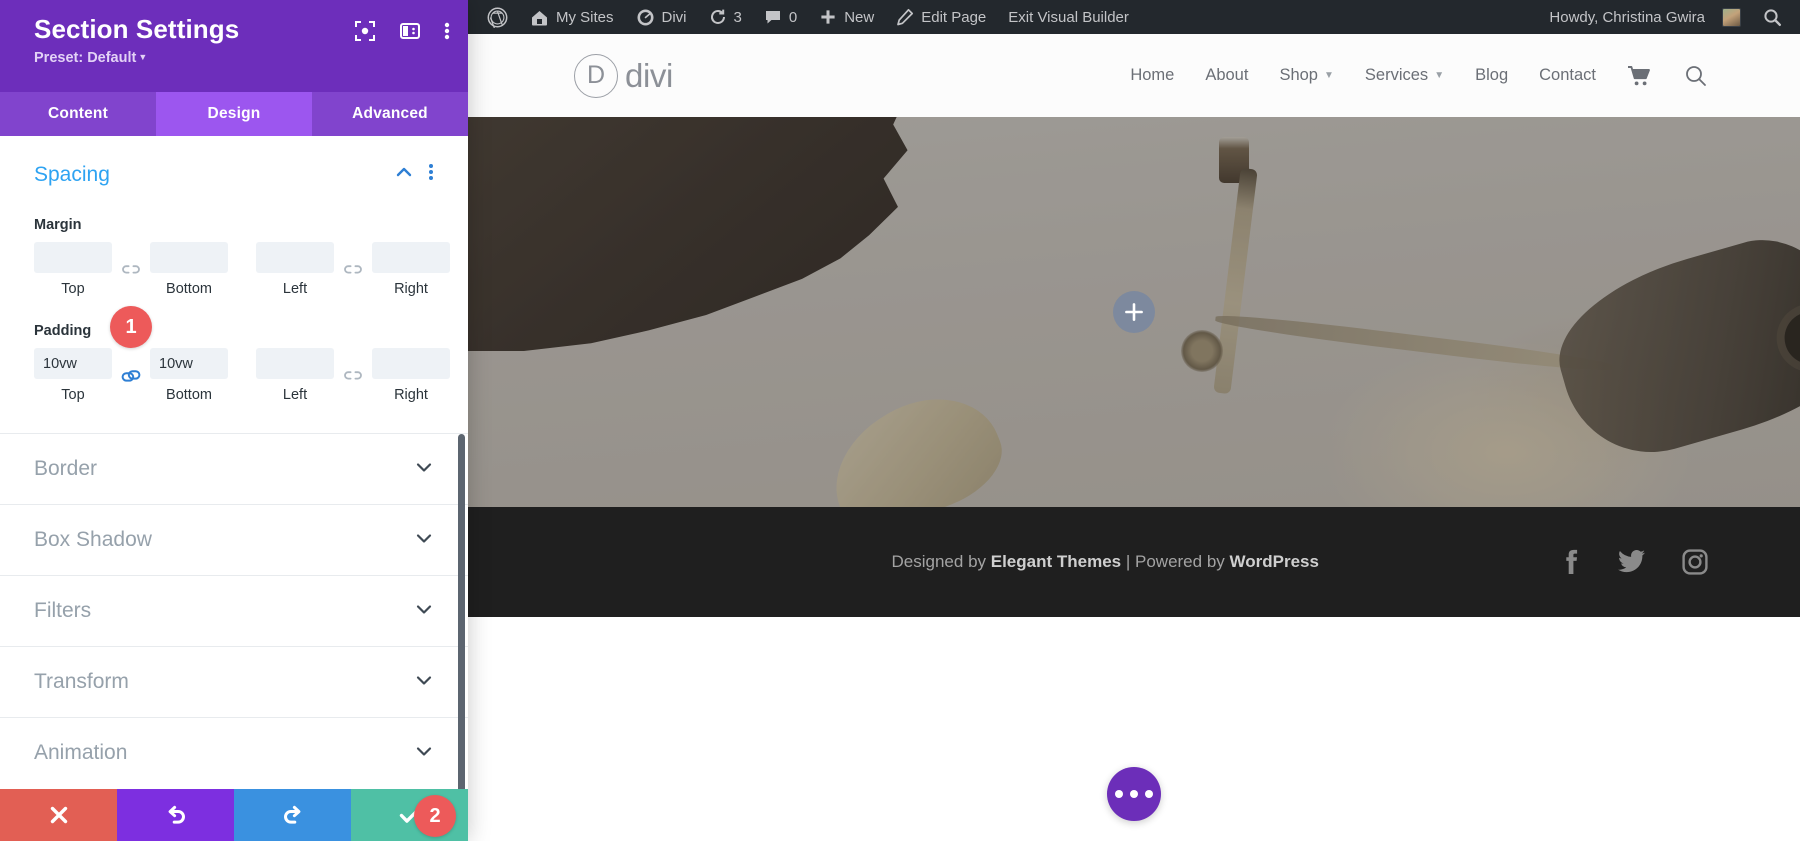 This screenshot has height=841, width=1800. I want to click on preset-label: Preset: Default, so click(85, 58).